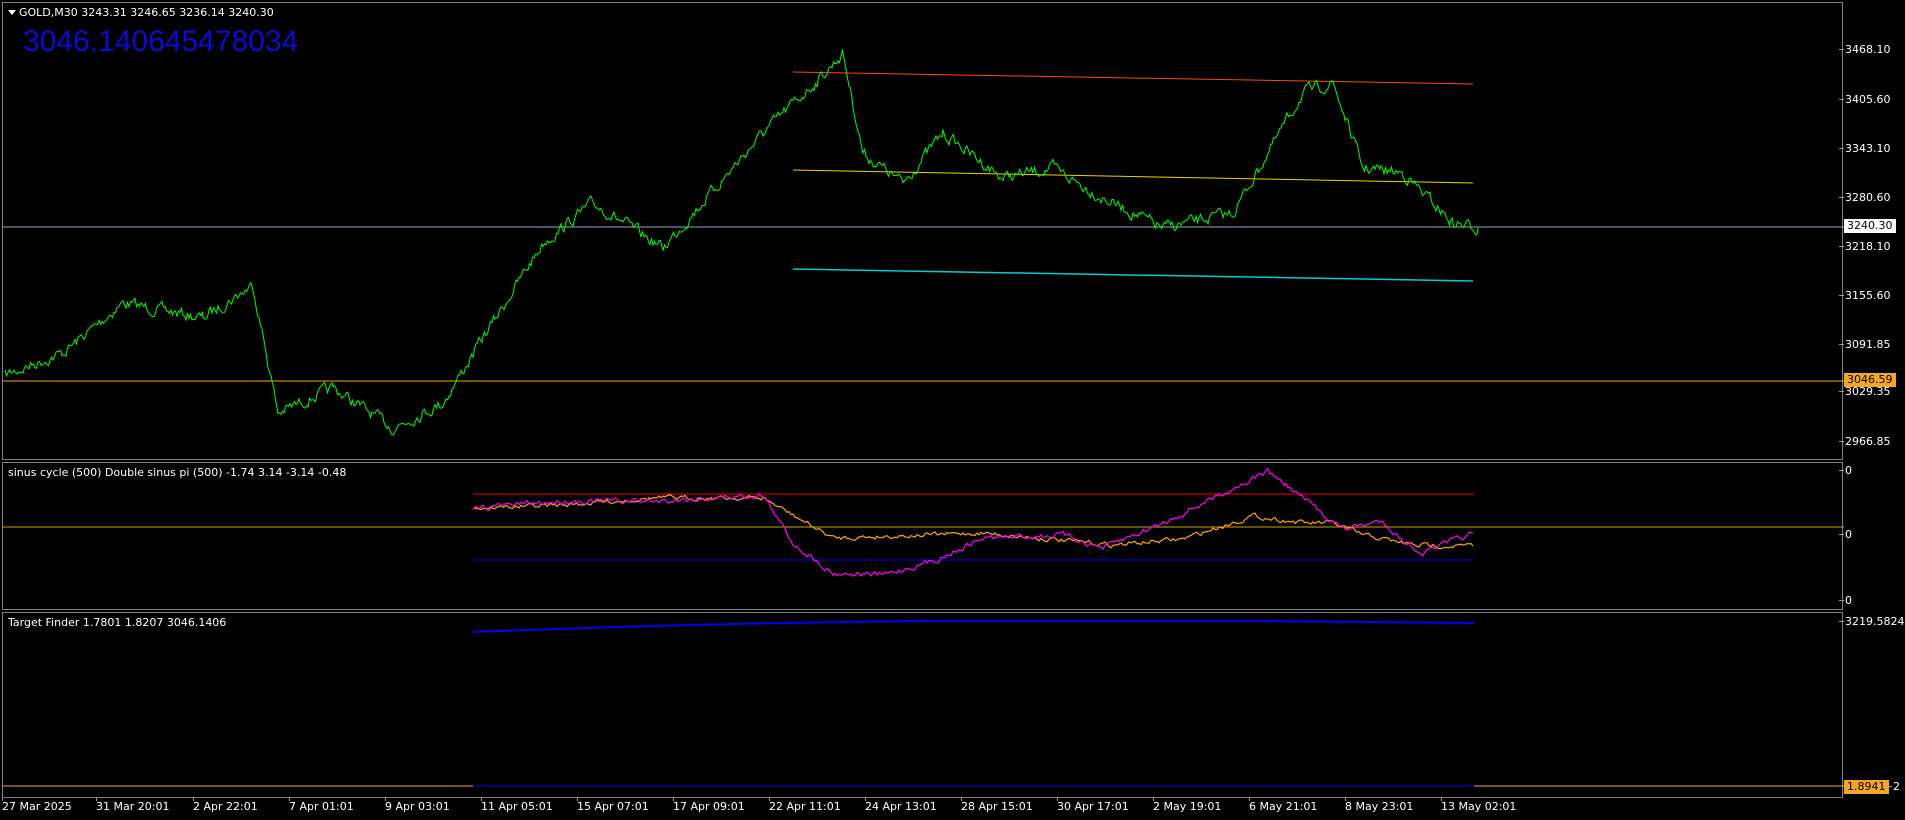 The height and width of the screenshot is (820, 1905). I want to click on price-tick: 3280.60, so click(1865, 197).